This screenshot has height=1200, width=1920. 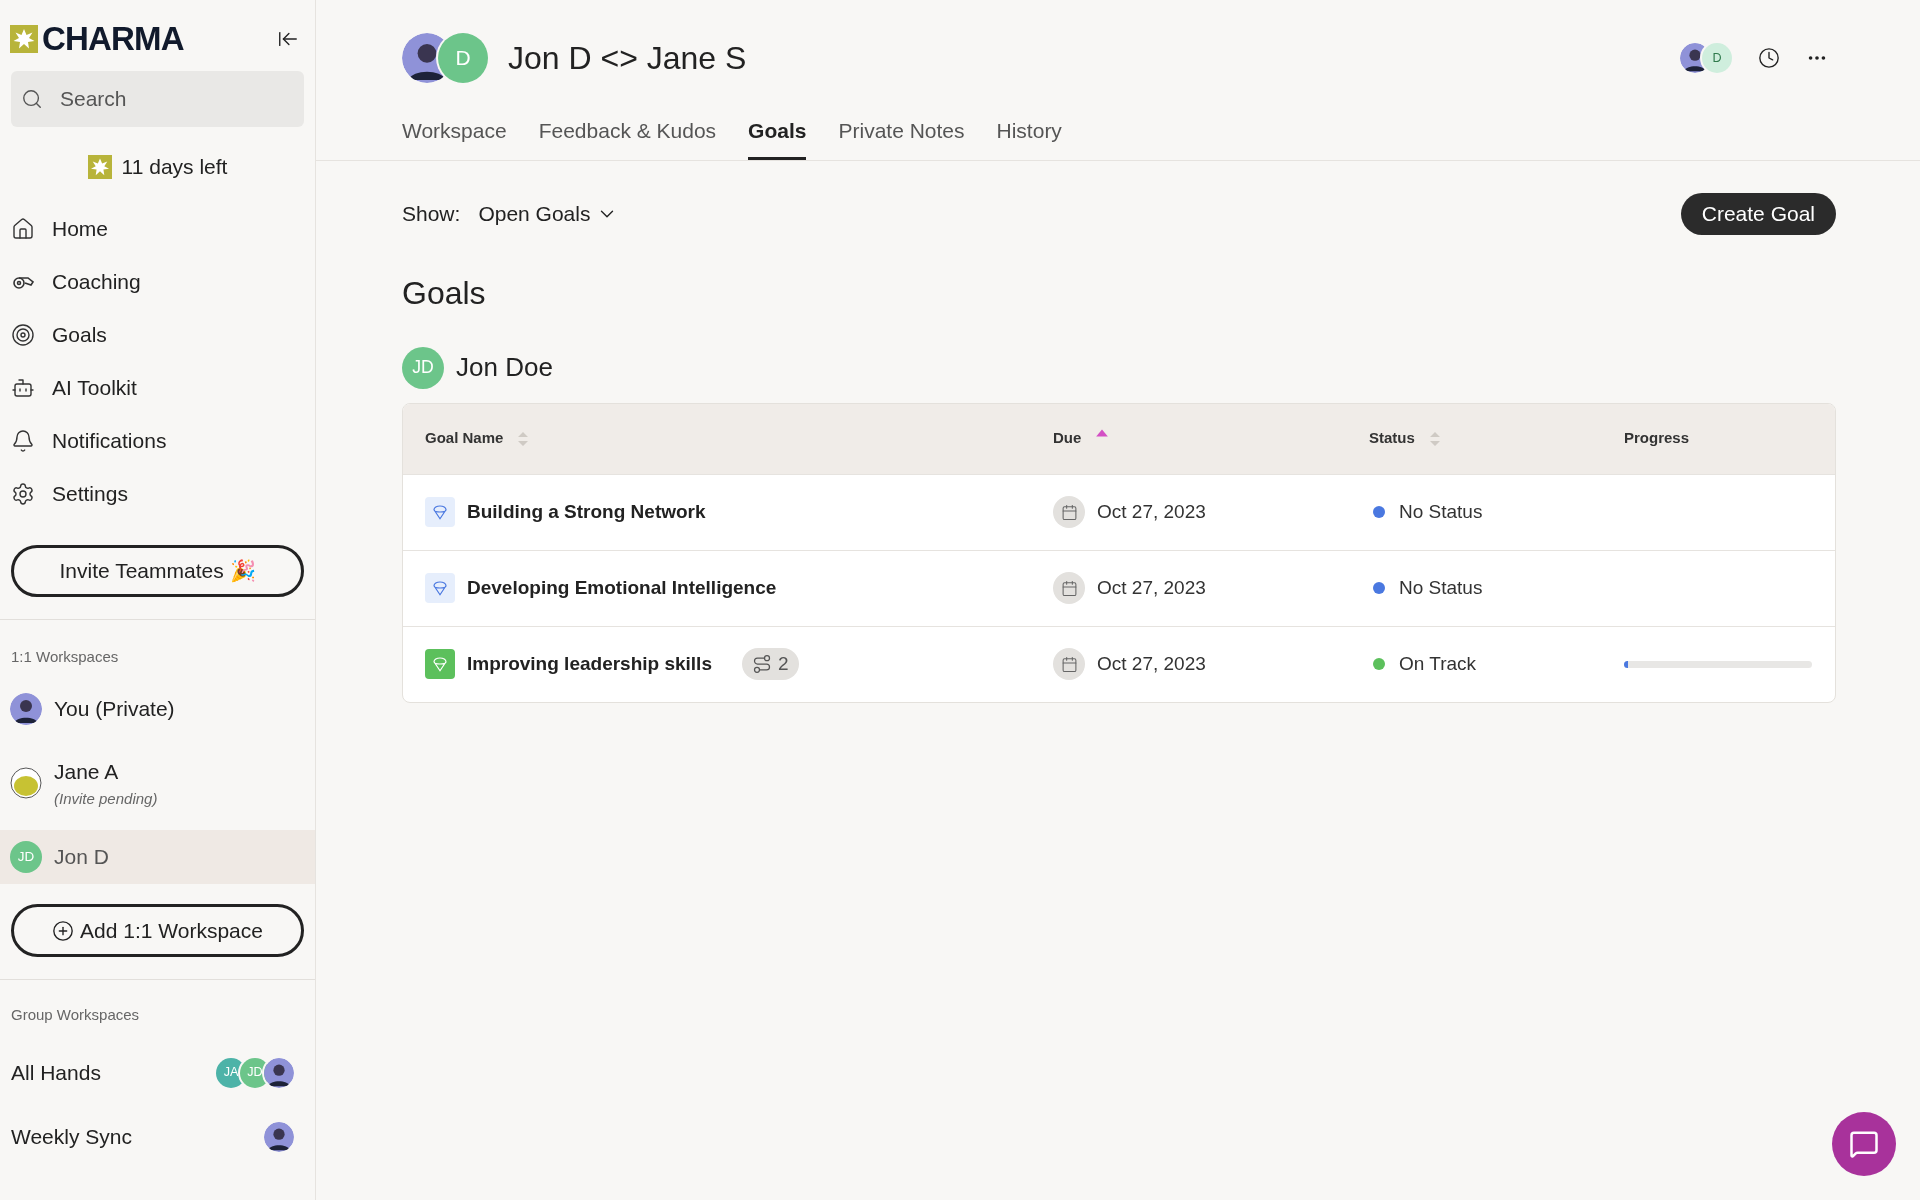 What do you see at coordinates (32, 99) in the screenshot?
I see `search-icon` at bounding box center [32, 99].